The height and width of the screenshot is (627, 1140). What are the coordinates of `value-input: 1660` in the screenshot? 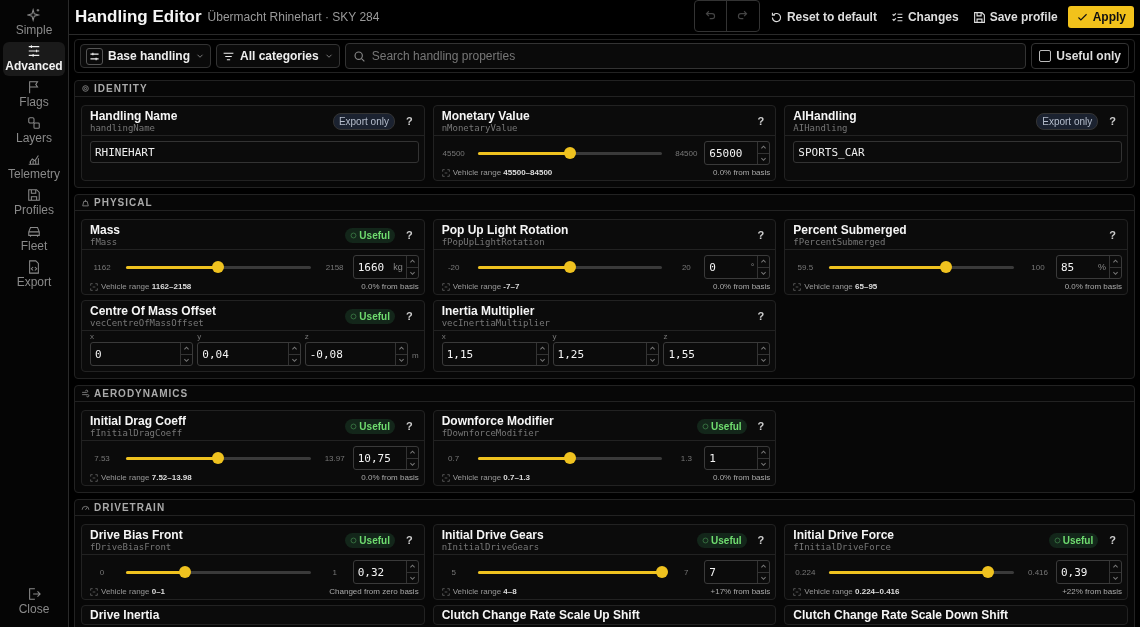 It's located at (373, 267).